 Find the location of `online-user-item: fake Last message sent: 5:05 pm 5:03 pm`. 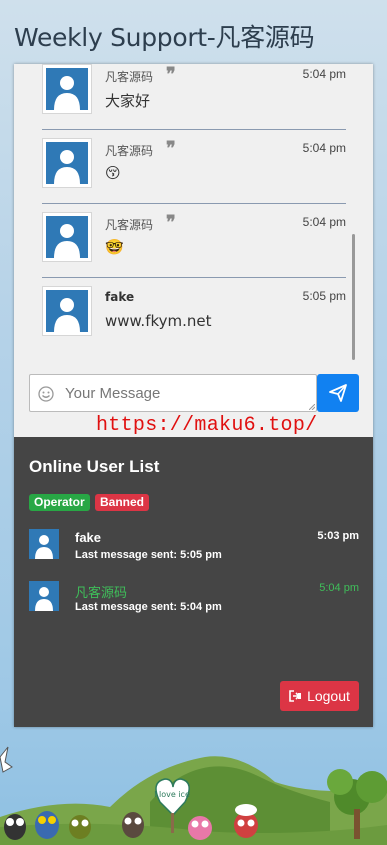

online-user-item: fake Last message sent: 5:05 pm 5:03 pm is located at coordinates (194, 547).